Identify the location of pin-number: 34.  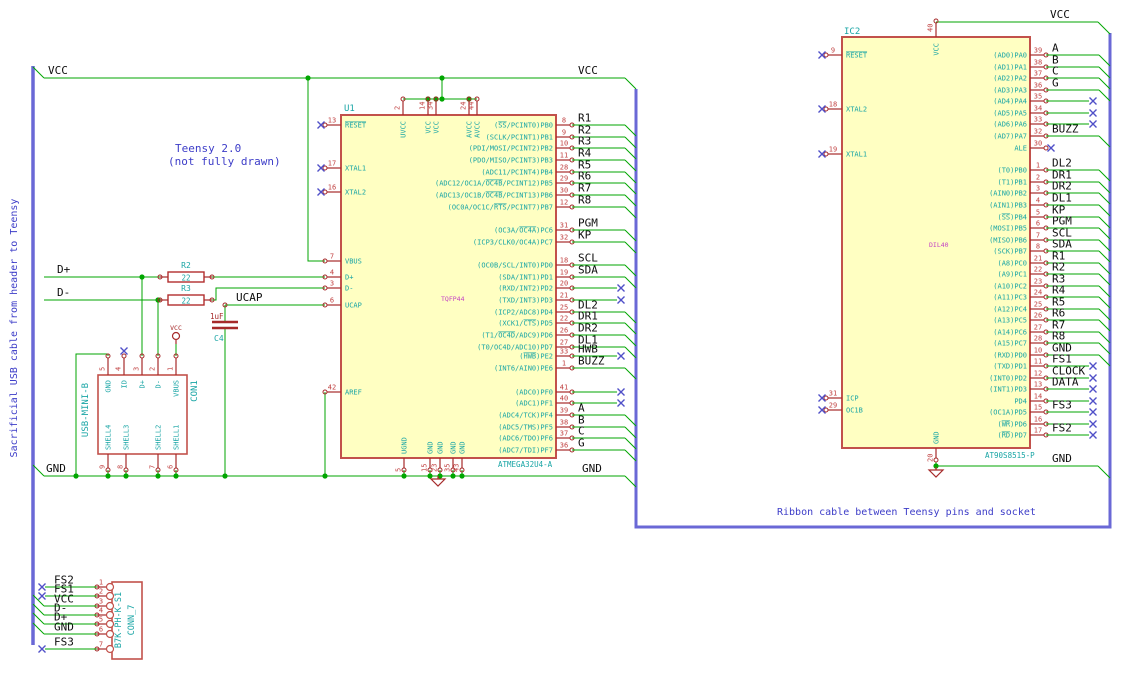
(431, 106).